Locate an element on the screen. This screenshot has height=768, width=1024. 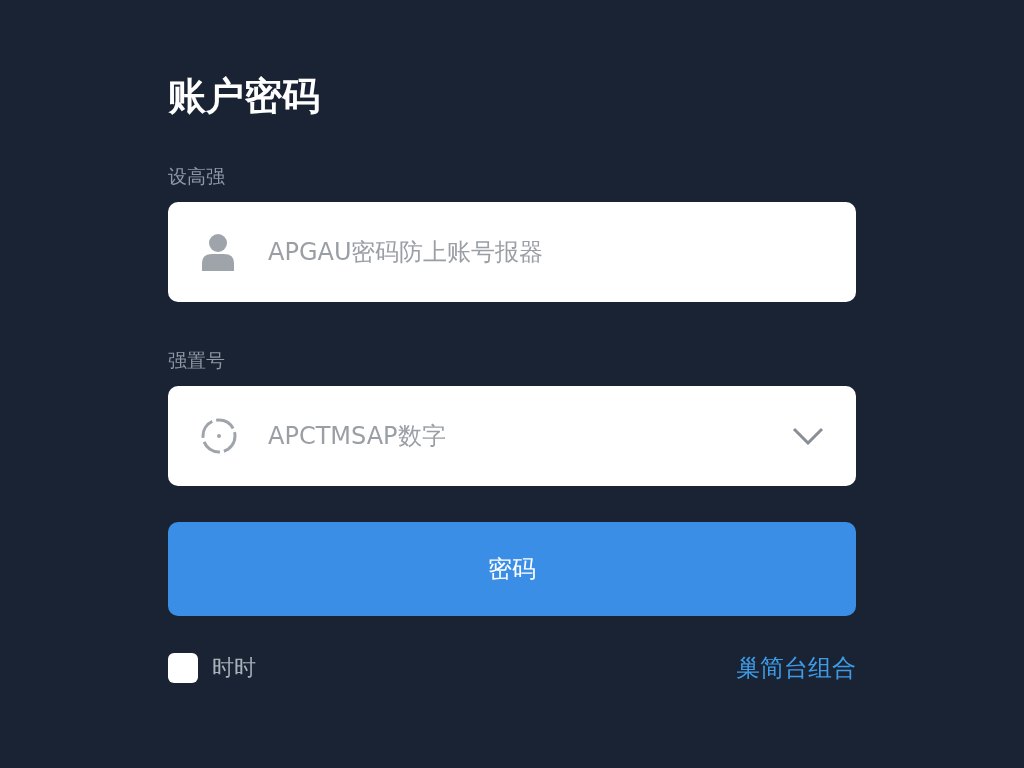
select-field: APCTMSAP数字 is located at coordinates (512, 436).